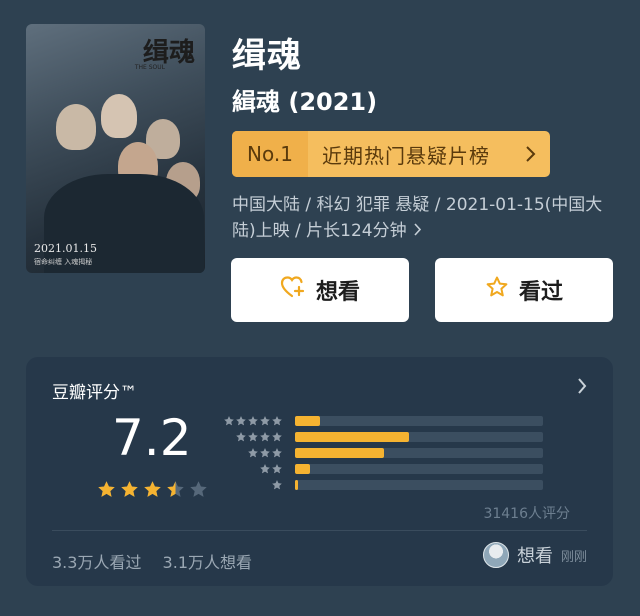 This screenshot has height=616, width=640. I want to click on divider, so click(319, 530).